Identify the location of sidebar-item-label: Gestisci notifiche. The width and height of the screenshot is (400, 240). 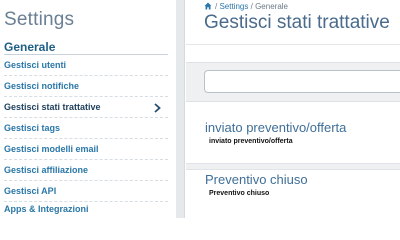
(42, 86).